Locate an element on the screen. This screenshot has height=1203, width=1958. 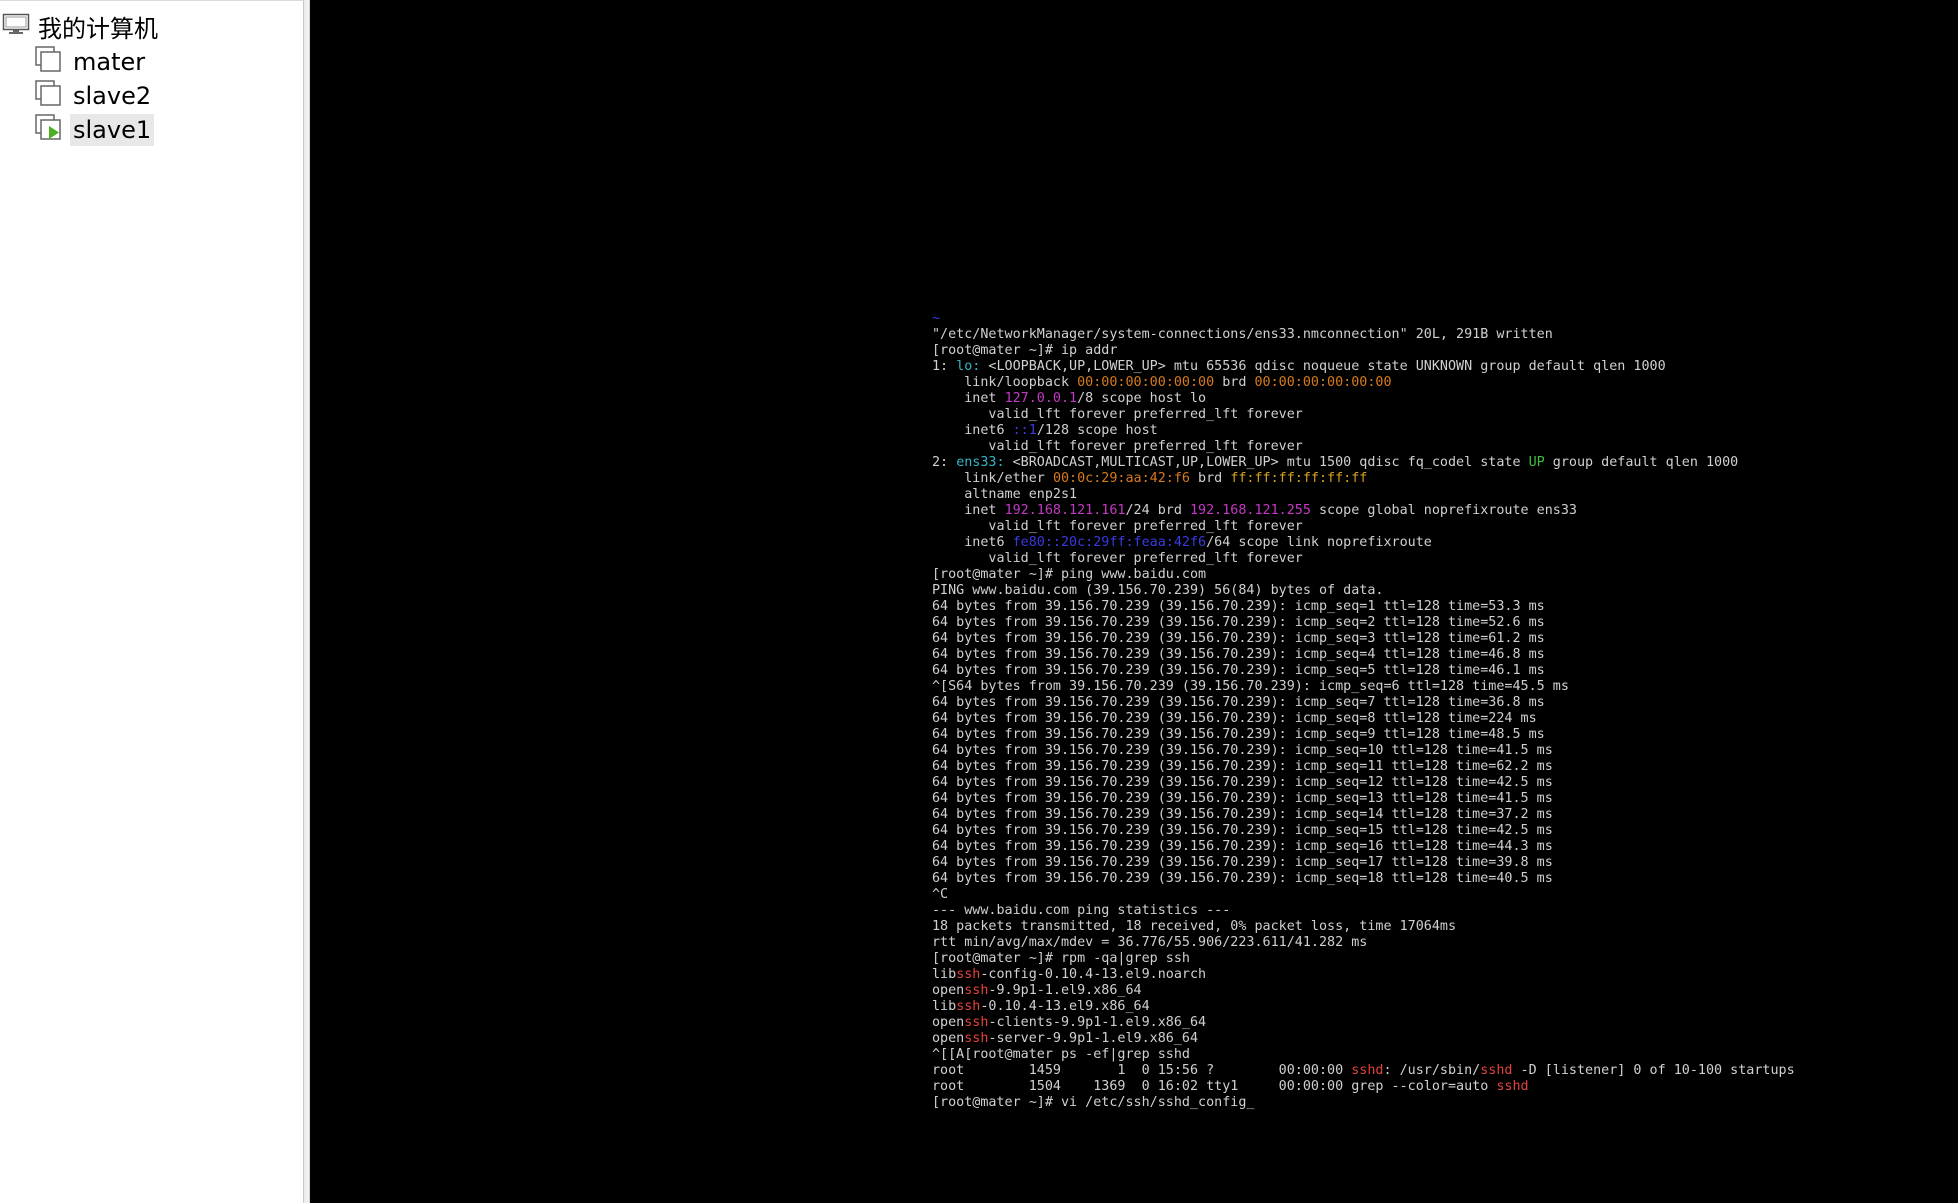
terminal-text: 2: is located at coordinates (944, 462).